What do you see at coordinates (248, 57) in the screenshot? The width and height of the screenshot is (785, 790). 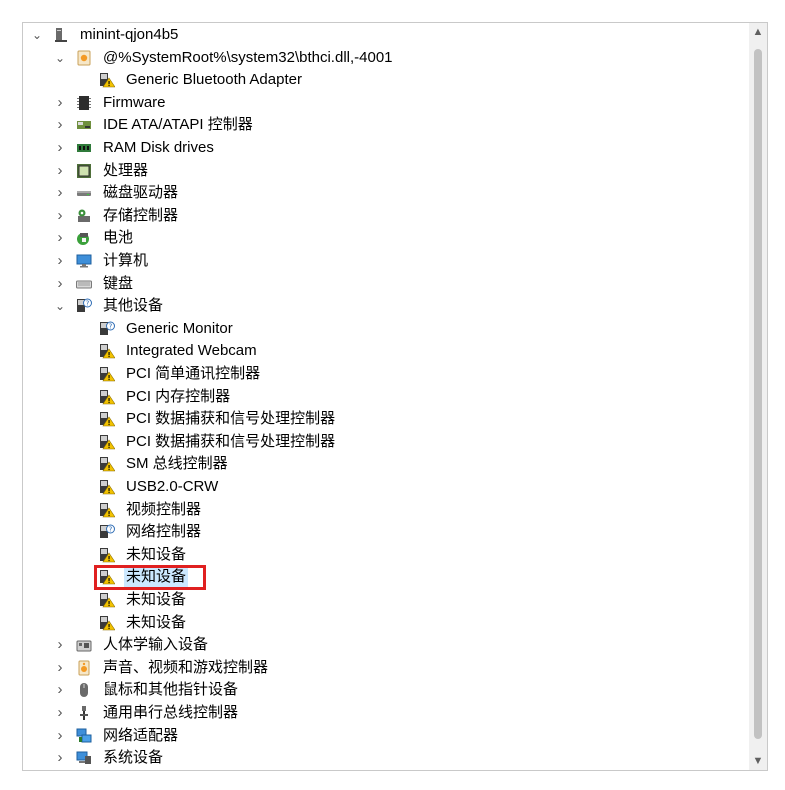 I see `tree-item-label: @%SystemRoot%\system32\bthci.dll,-4001` at bounding box center [248, 57].